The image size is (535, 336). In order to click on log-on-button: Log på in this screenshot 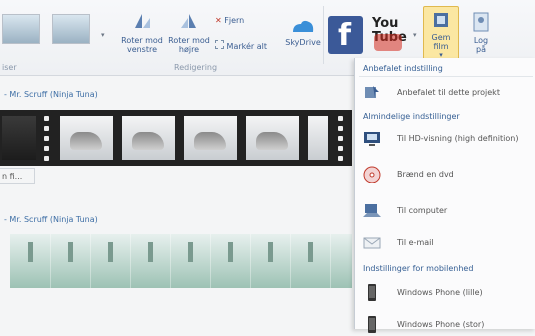, I will do `click(481, 30)`.